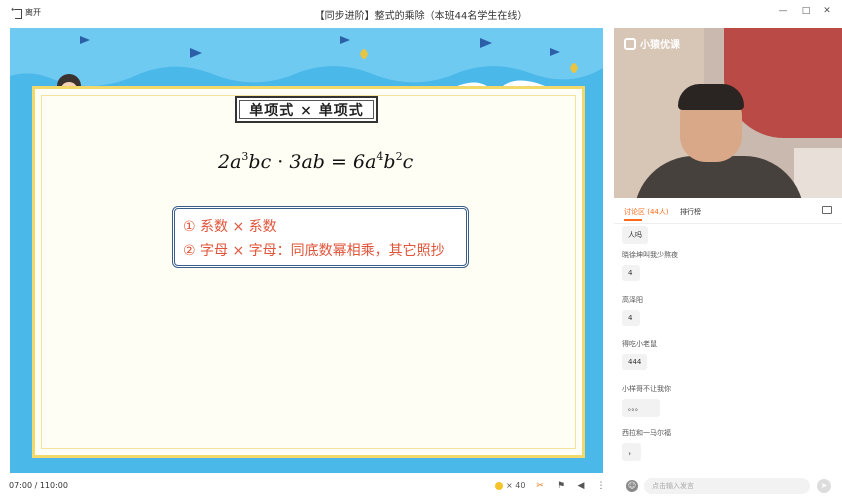 Image resolution: width=842 pixels, height=500 pixels. Describe the element at coordinates (632, 310) in the screenshot. I see `list-item: 高泽阳 4` at that location.